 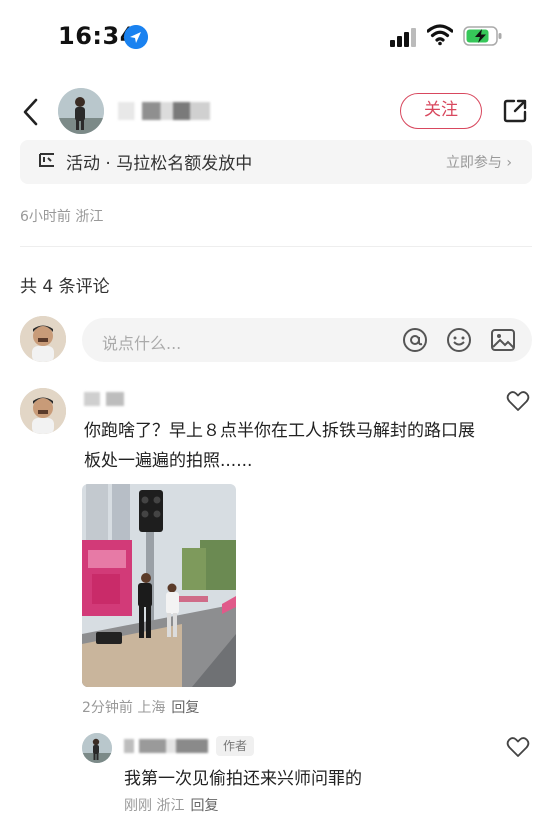 What do you see at coordinates (503, 340) in the screenshot?
I see `image-picker-icon` at bounding box center [503, 340].